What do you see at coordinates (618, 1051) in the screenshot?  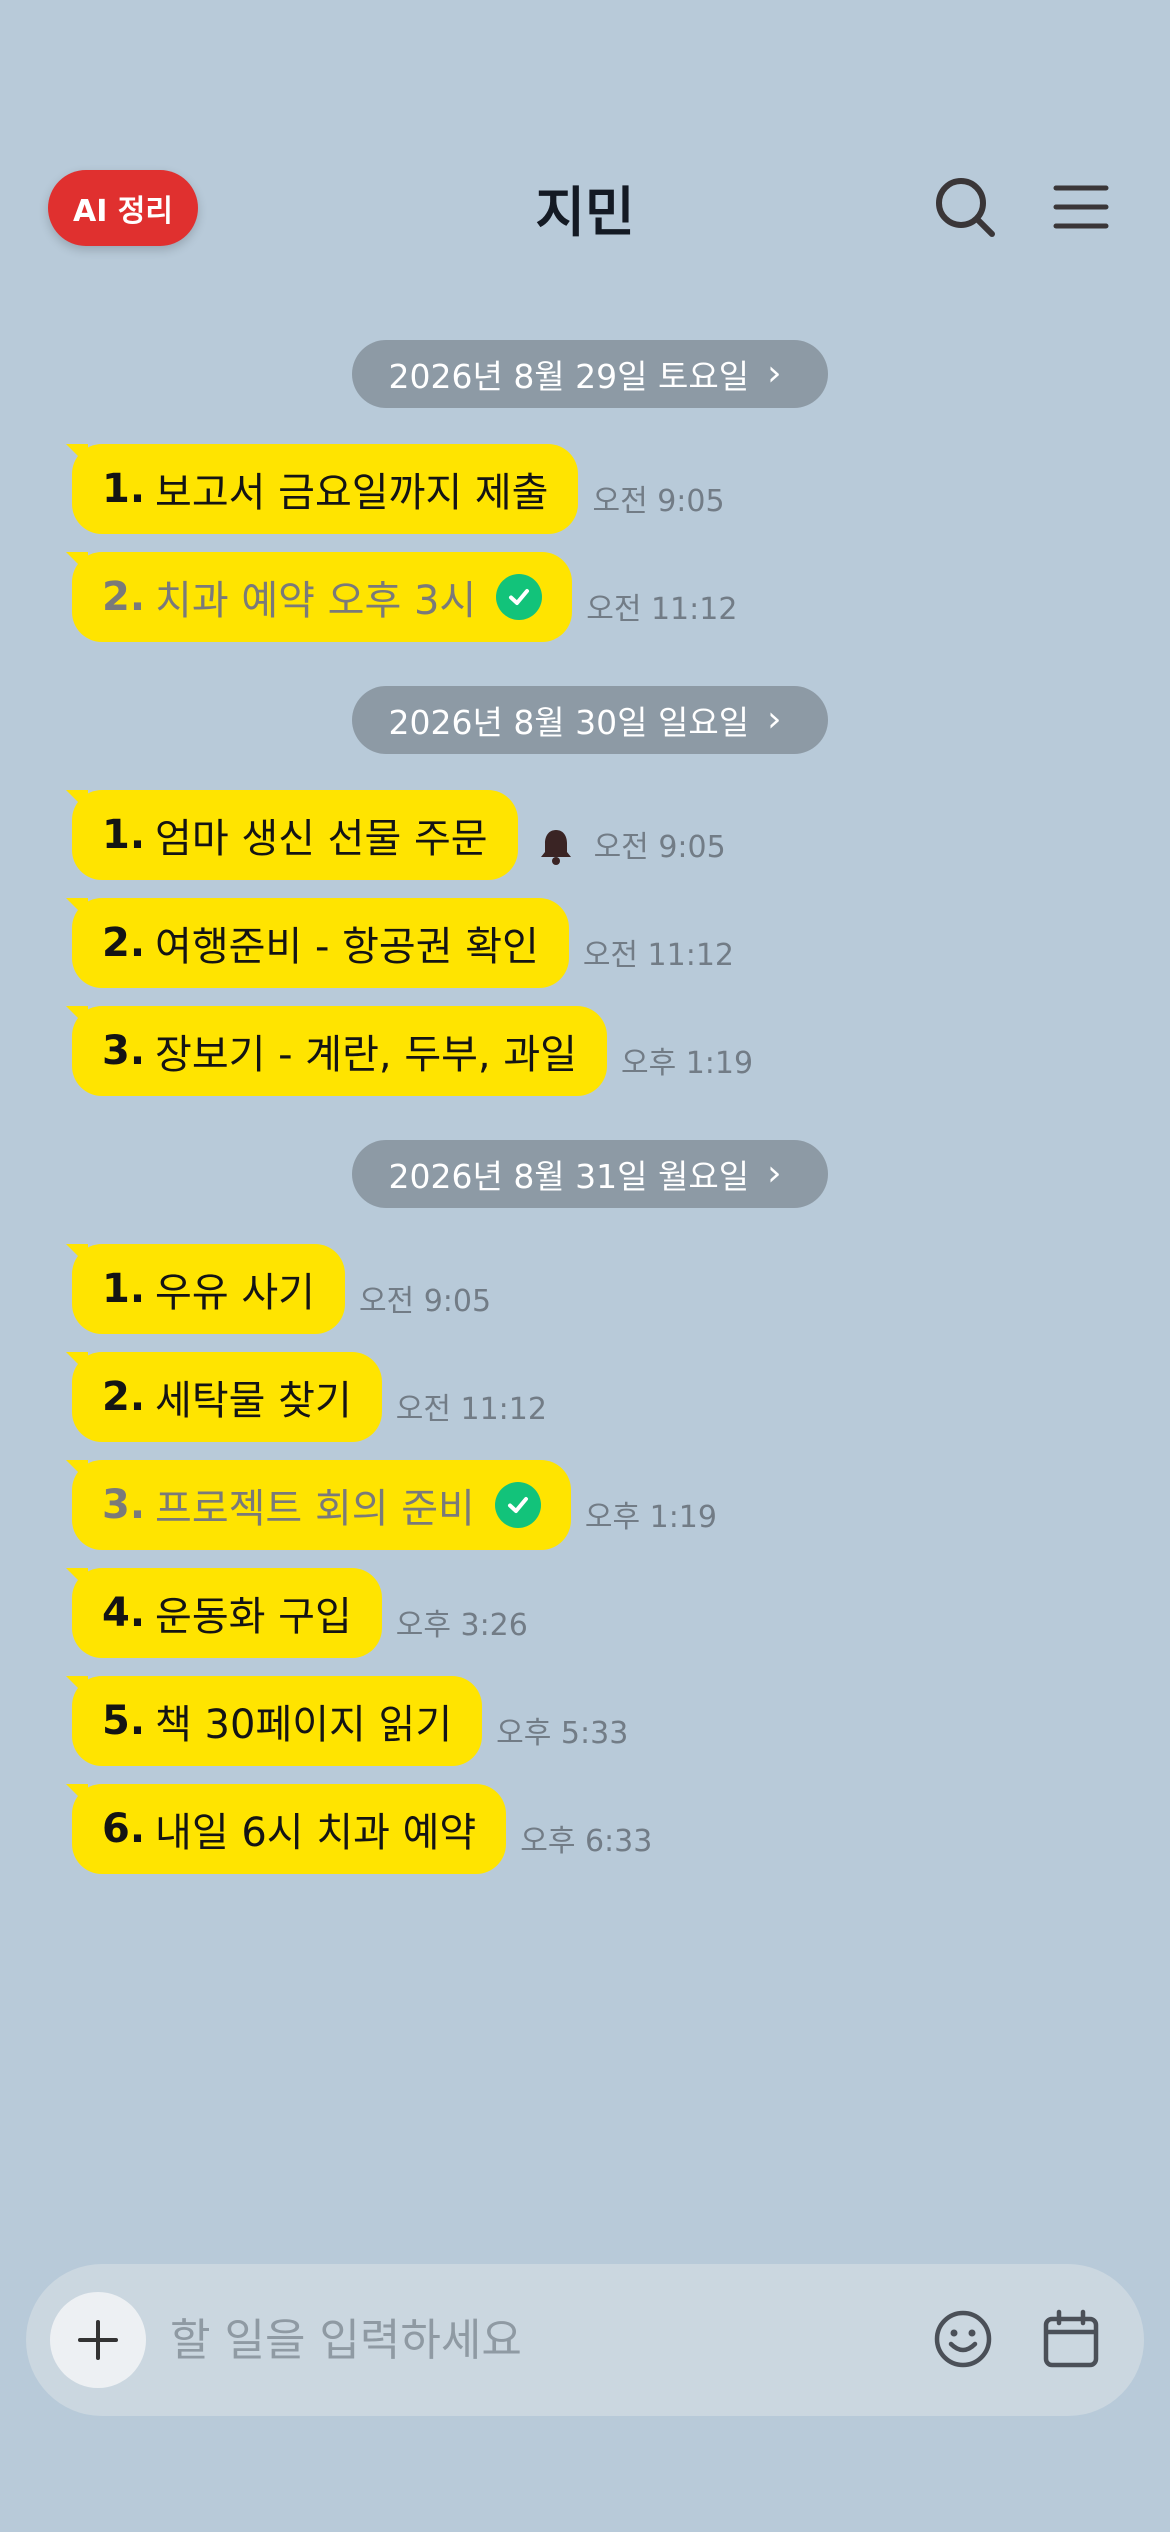 I see `task-row: 3. 장보기 - 계란, 두부, 과일 오후 1:19` at bounding box center [618, 1051].